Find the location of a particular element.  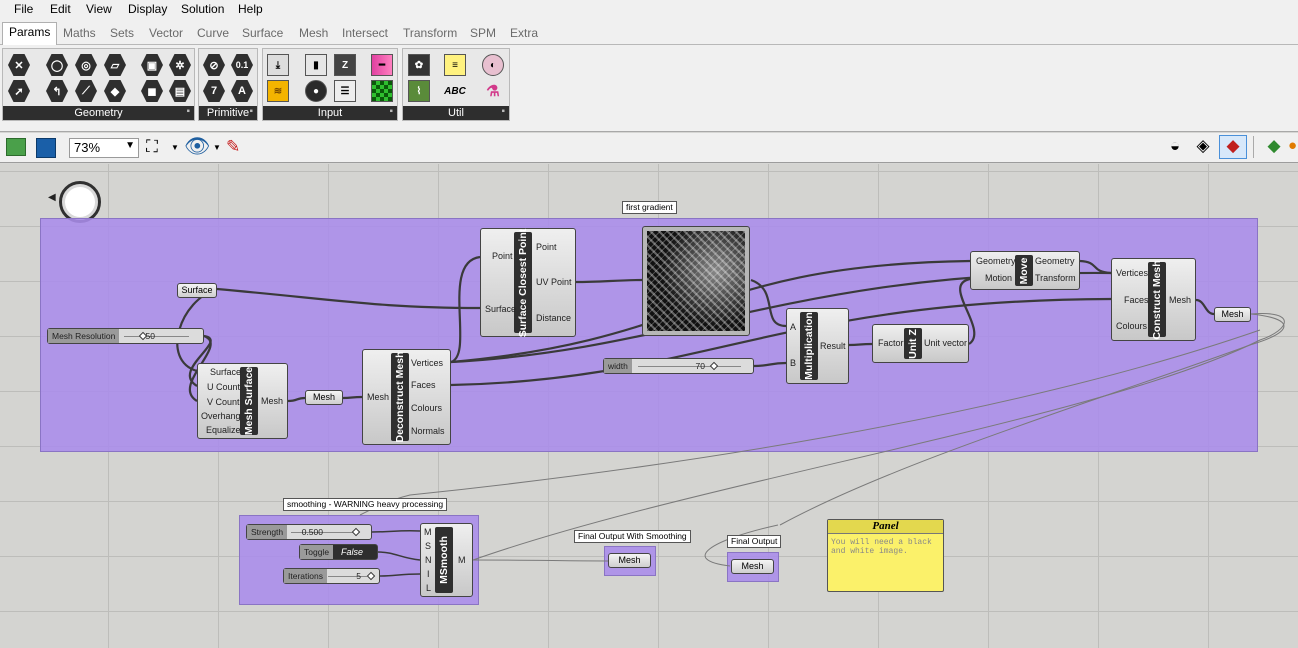

image-sampler-label: first gradient is located at coordinates (649, 207).